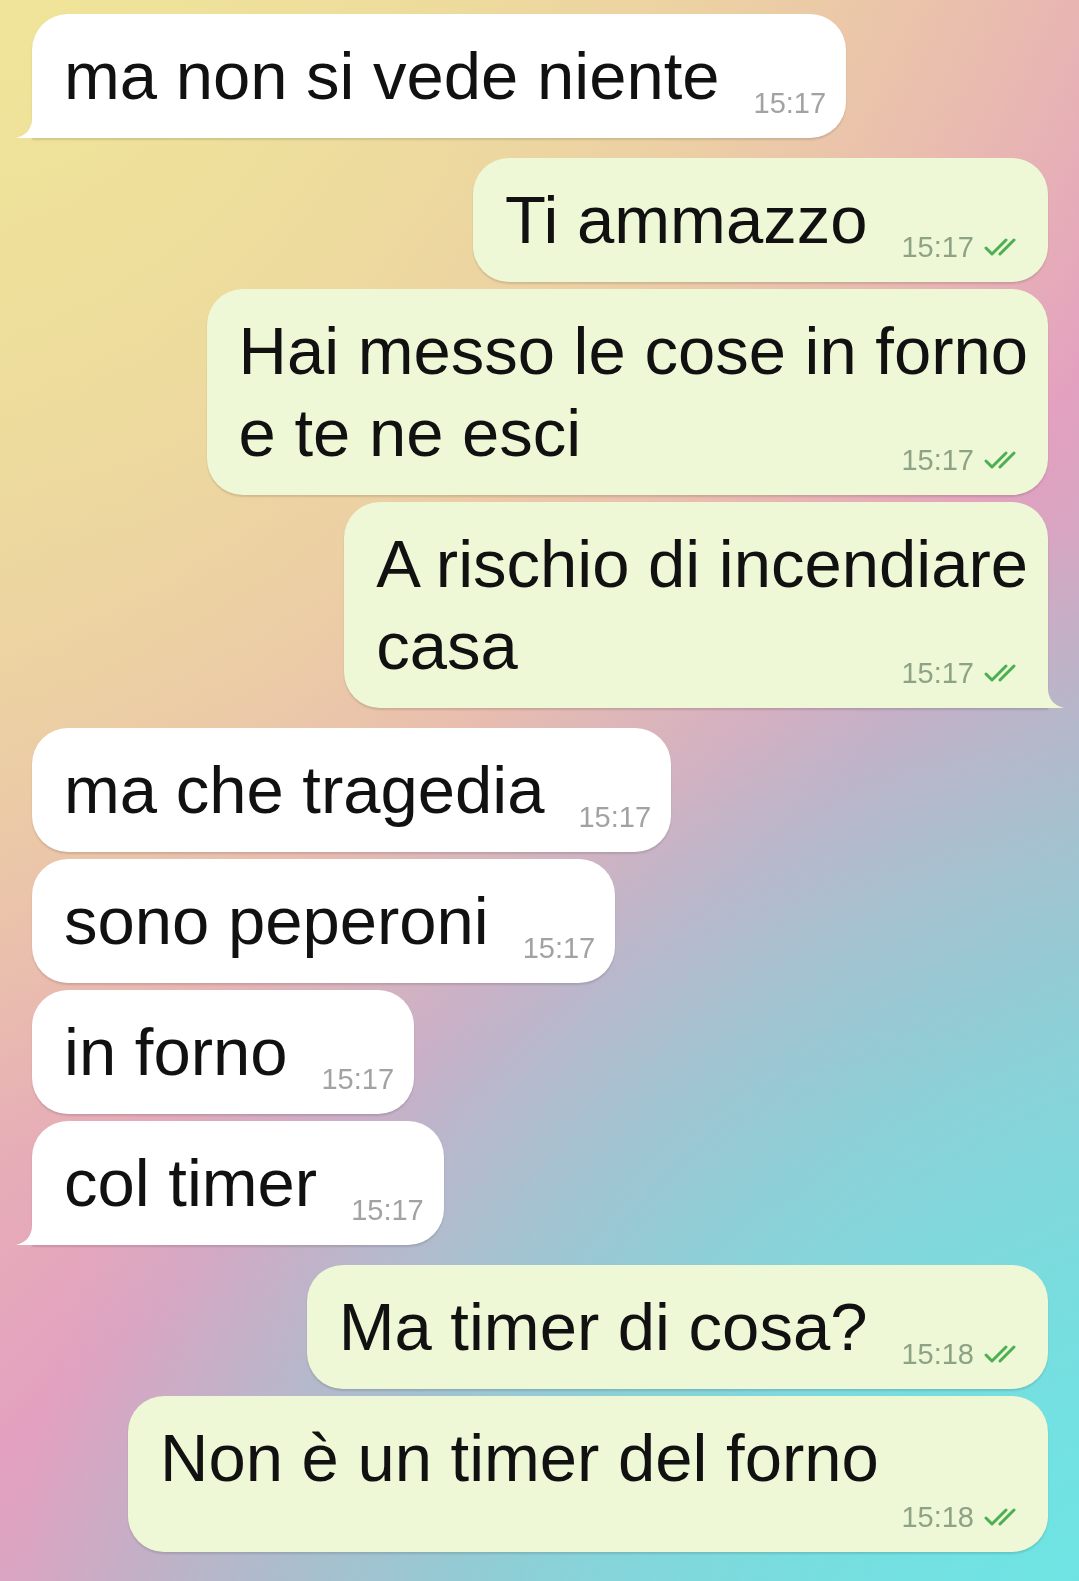 Image resolution: width=1079 pixels, height=1581 pixels. I want to click on message-text: Ti ammazzo, so click(686, 220).